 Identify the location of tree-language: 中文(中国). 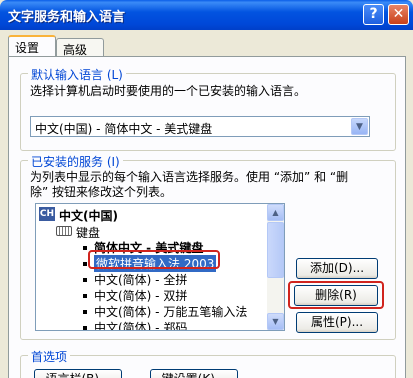
(88, 215).